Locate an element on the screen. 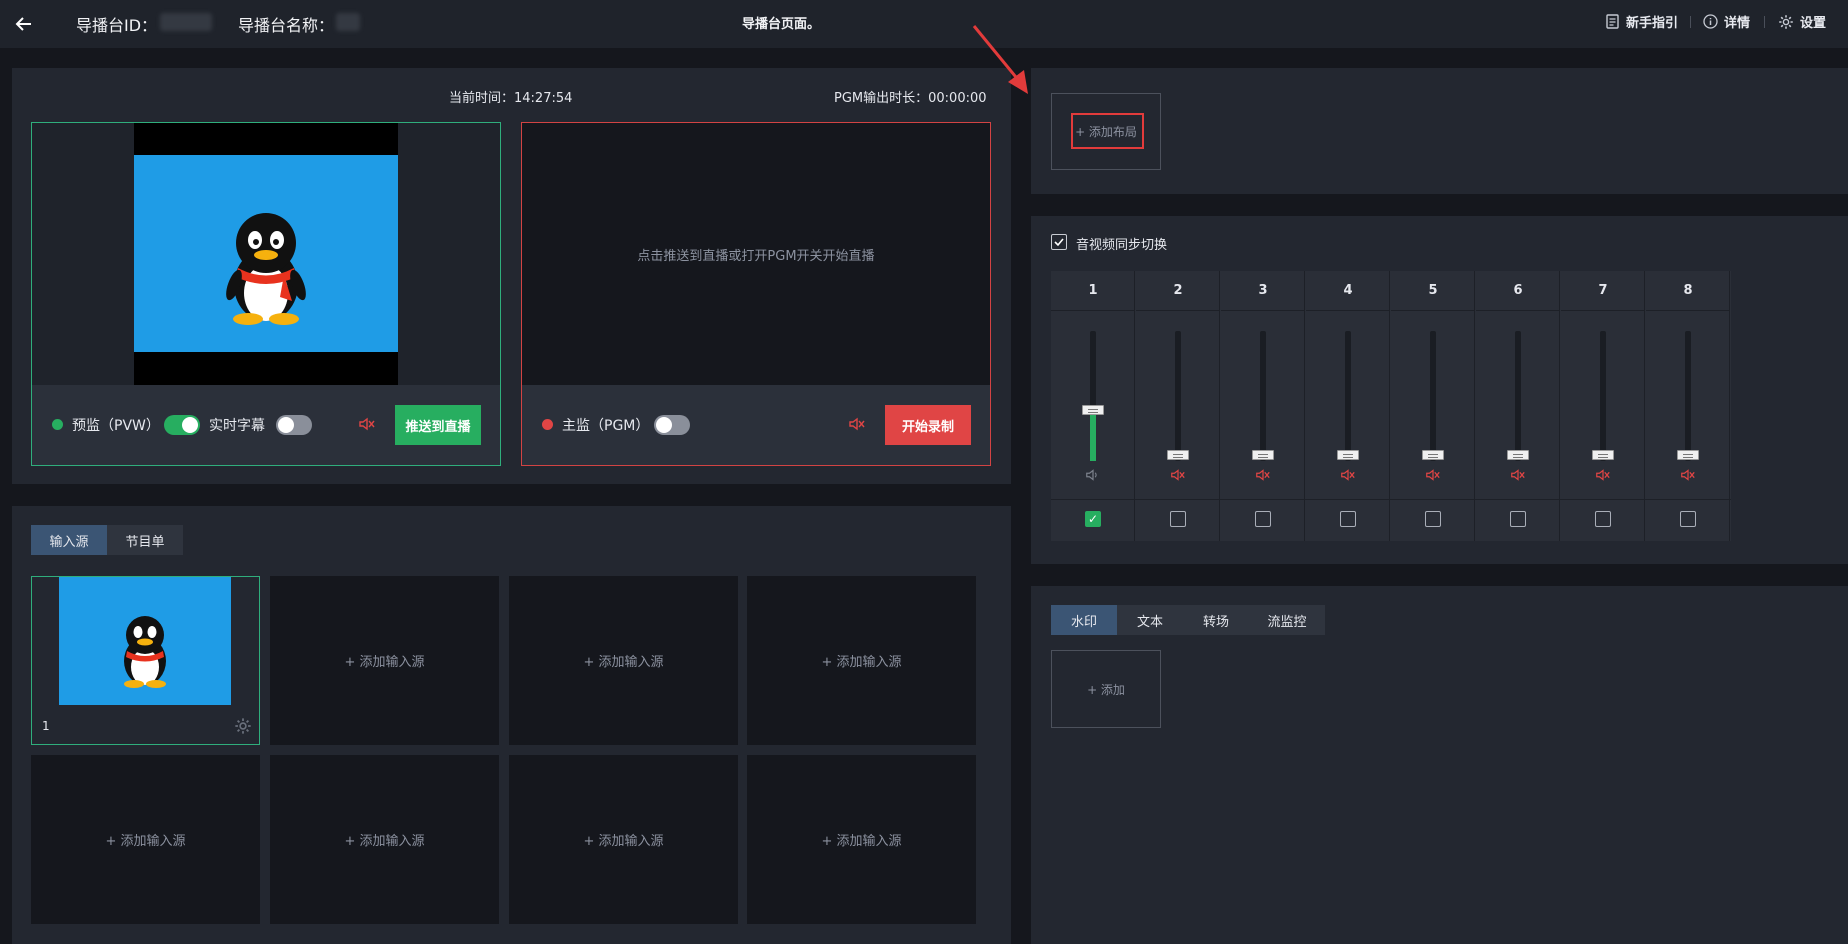 Image resolution: width=1848 pixels, height=944 pixels. tab-stream-monitor: 流监控 is located at coordinates (1287, 620).